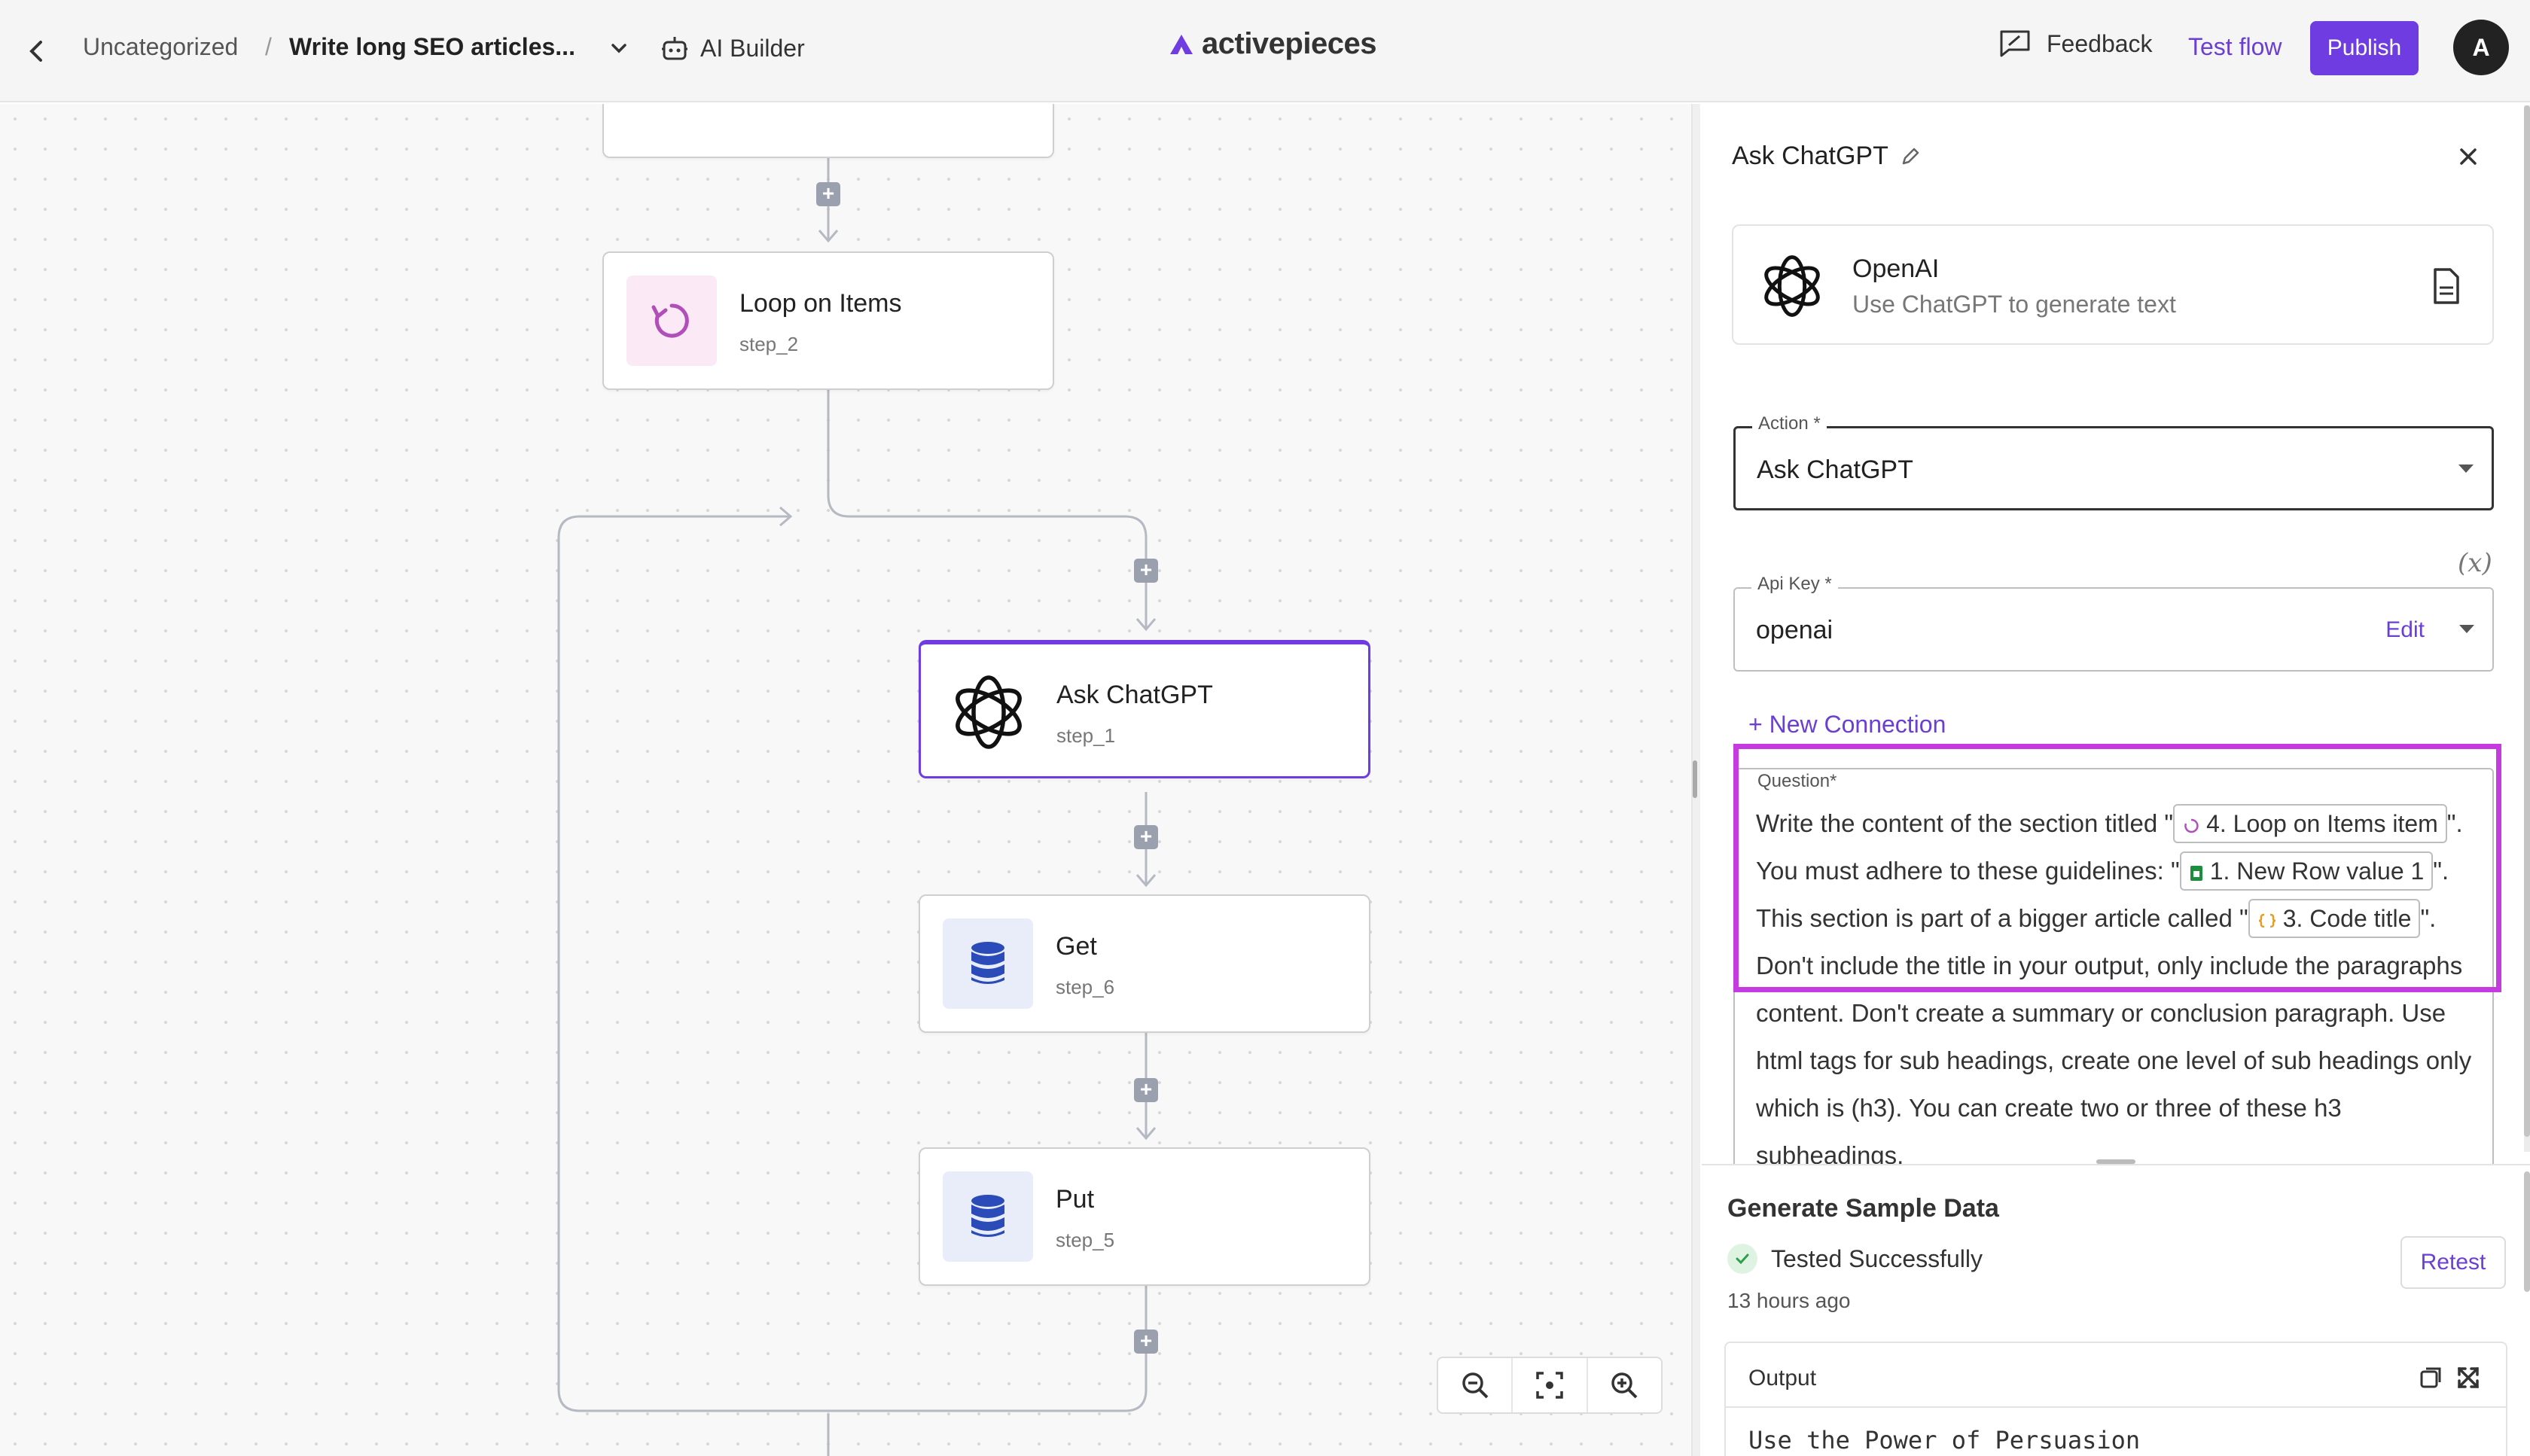 Image resolution: width=2530 pixels, height=1456 pixels. What do you see at coordinates (828, 131) in the screenshot?
I see `previous-step-node` at bounding box center [828, 131].